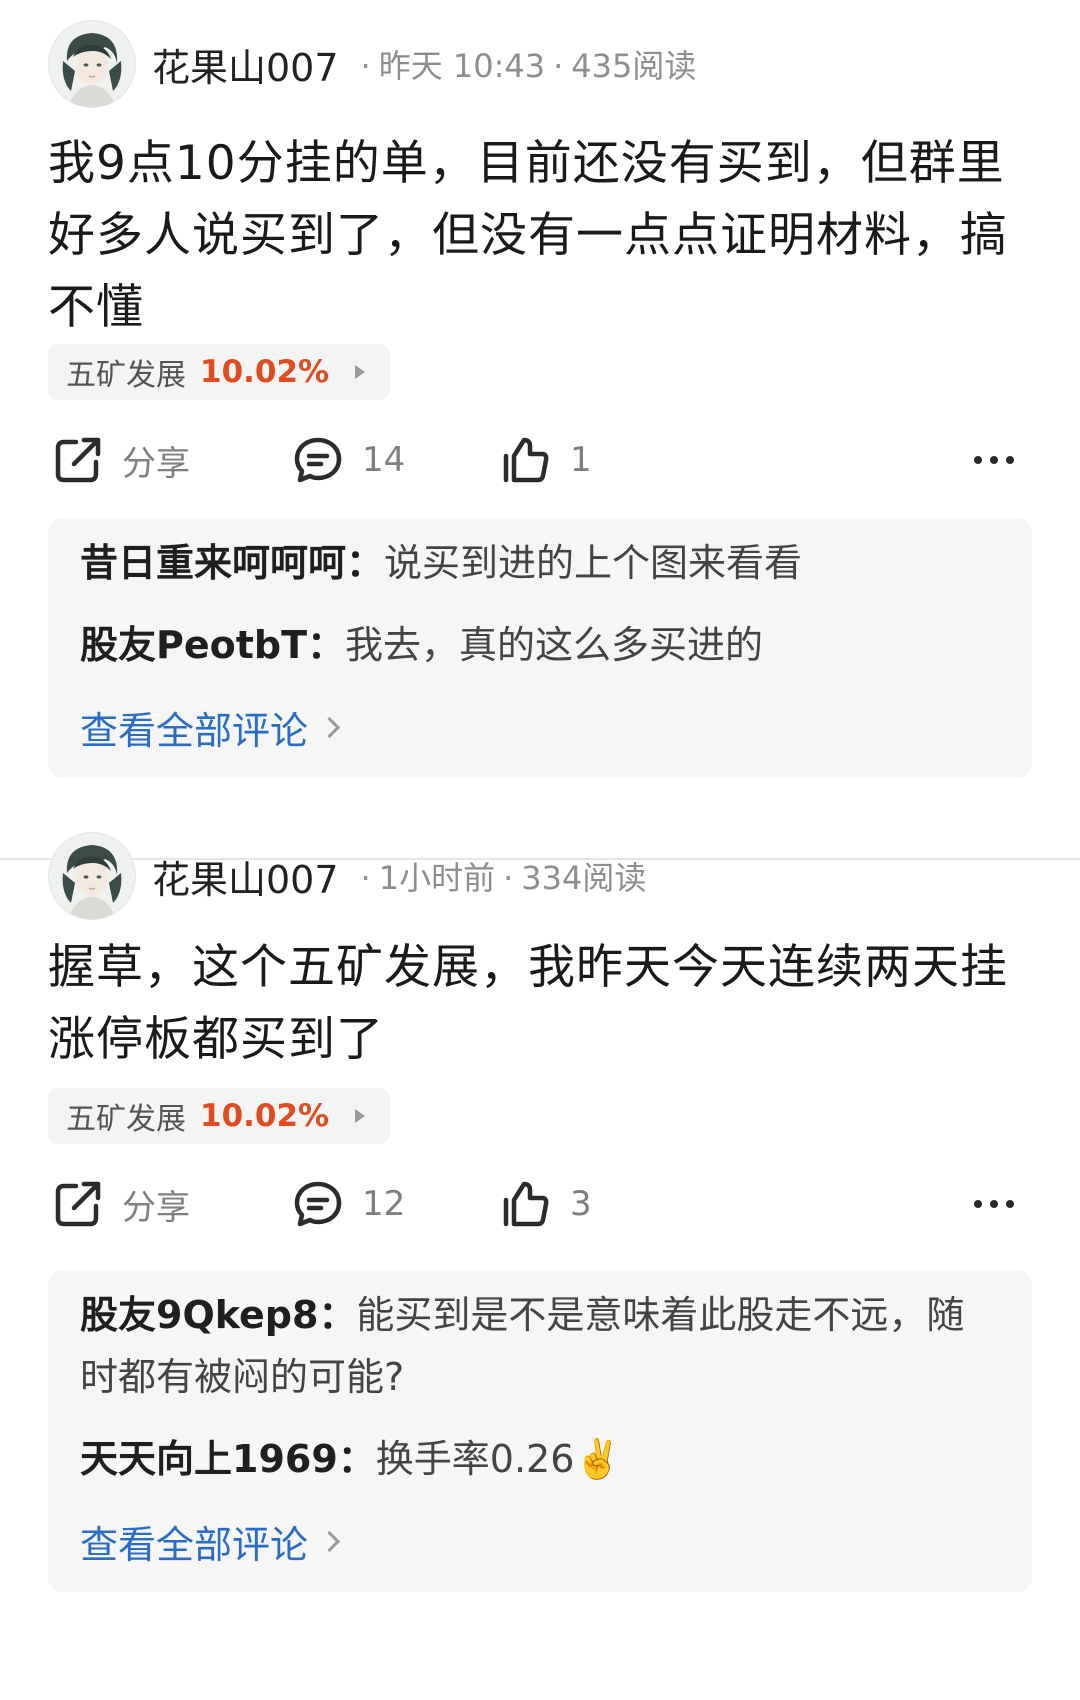  Describe the element at coordinates (348, 1204) in the screenshot. I see `comment-button: 12` at that location.